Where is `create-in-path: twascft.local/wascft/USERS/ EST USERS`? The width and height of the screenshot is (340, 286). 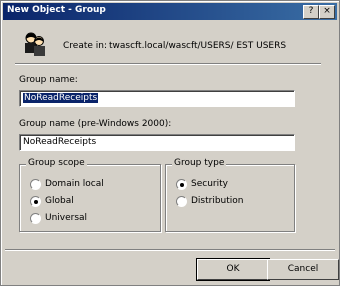 create-in-path: twascft.local/wascft/USERS/ EST USERS is located at coordinates (198, 46).